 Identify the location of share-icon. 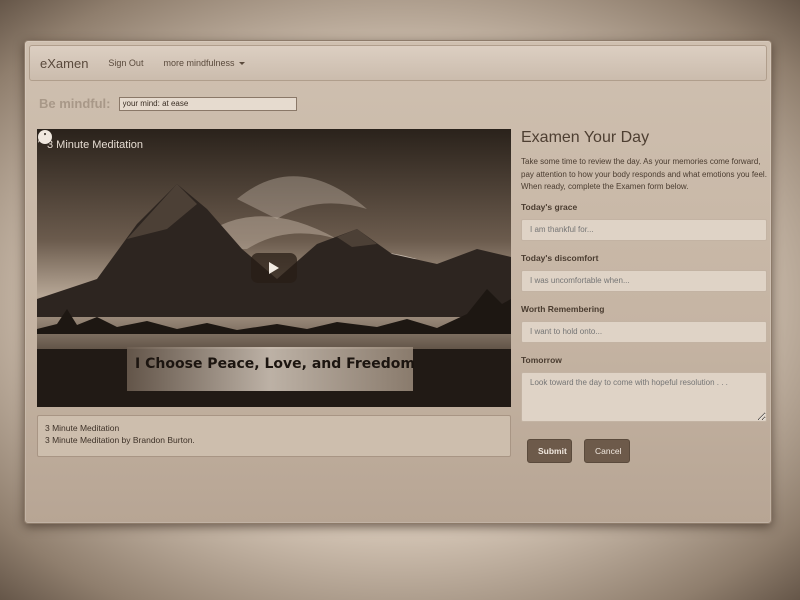
(45, 137).